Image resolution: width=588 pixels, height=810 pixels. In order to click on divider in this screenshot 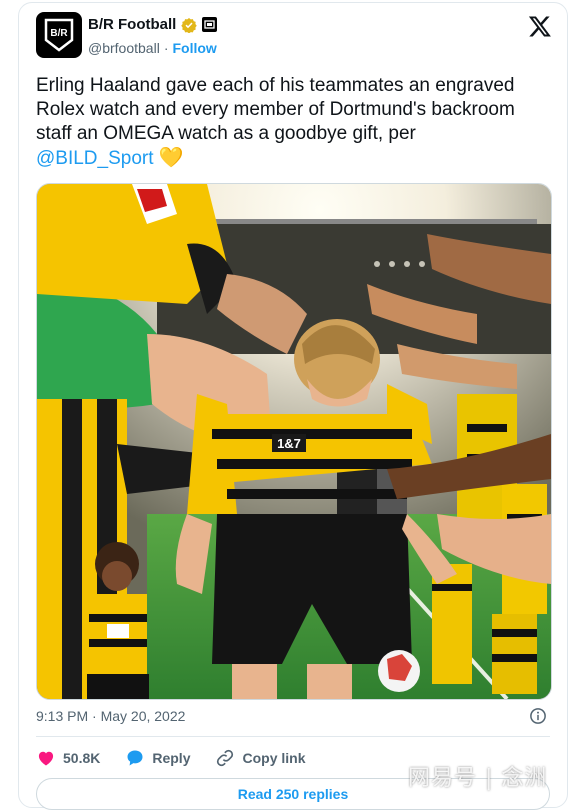, I will do `click(293, 736)`.